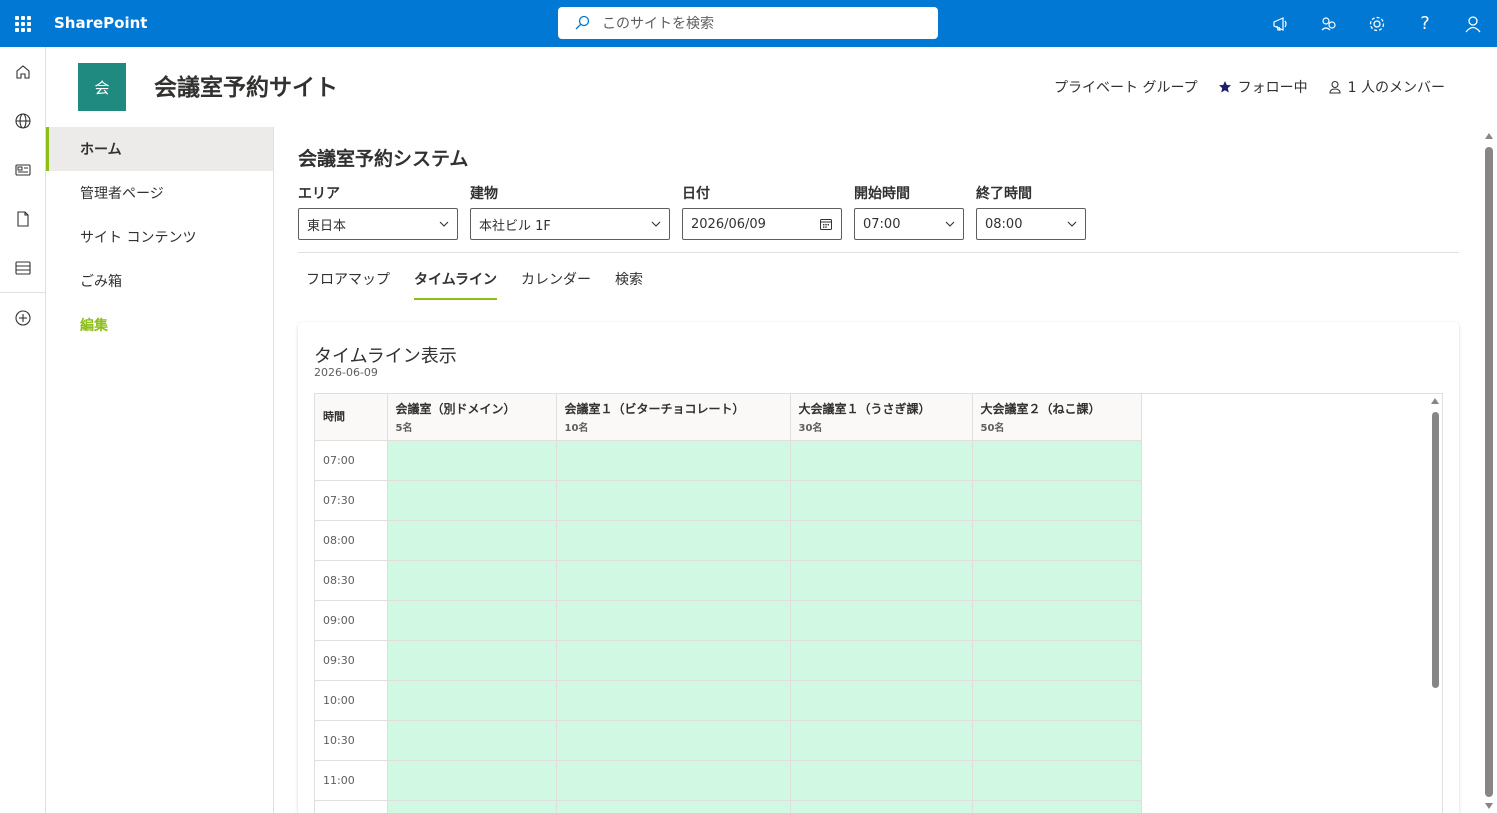  I want to click on list-icon, so click(23, 267).